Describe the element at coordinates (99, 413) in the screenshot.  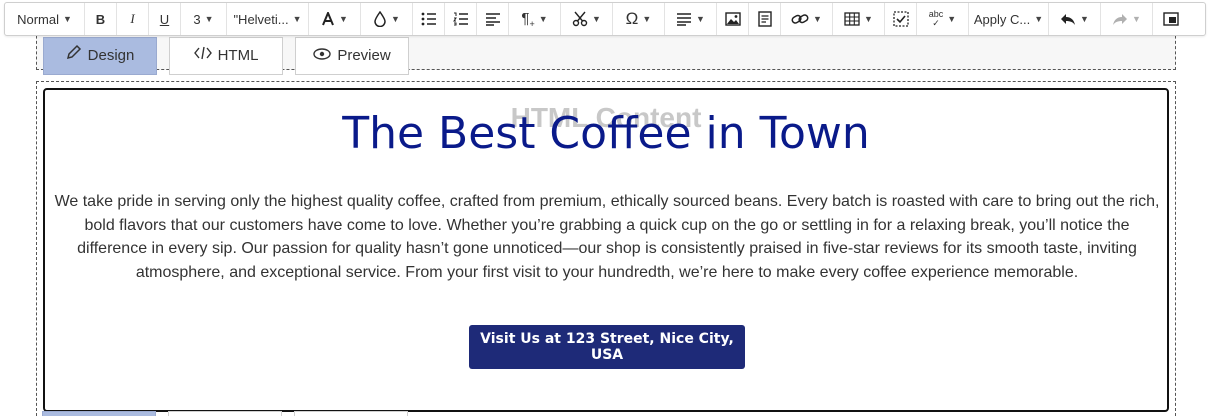
I see `bottom-tab-design` at that location.